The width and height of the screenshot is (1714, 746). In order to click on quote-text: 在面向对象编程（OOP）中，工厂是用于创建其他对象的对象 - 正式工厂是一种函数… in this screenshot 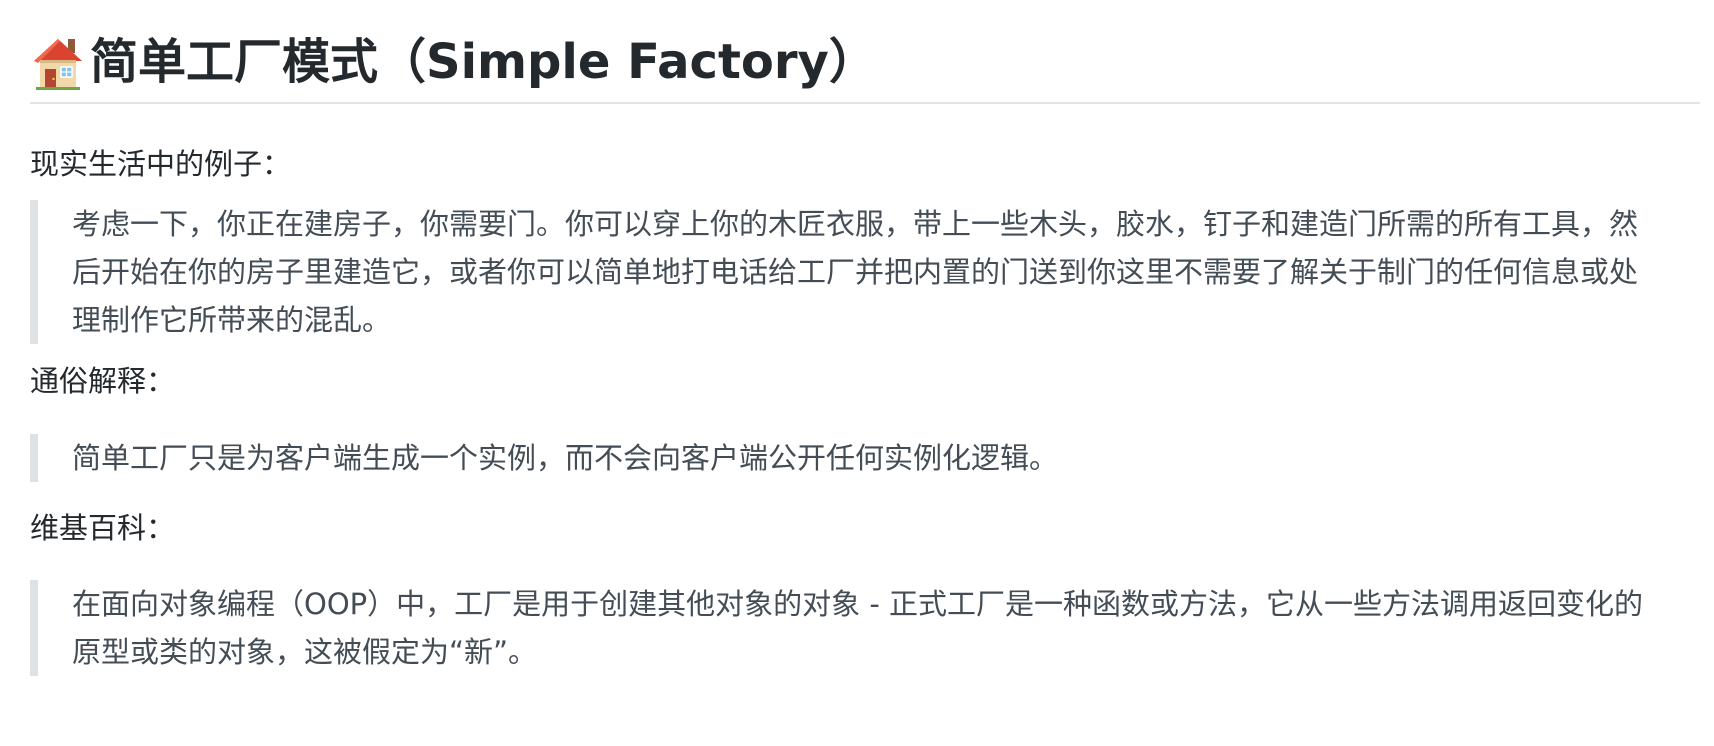, I will do `click(858, 628)`.